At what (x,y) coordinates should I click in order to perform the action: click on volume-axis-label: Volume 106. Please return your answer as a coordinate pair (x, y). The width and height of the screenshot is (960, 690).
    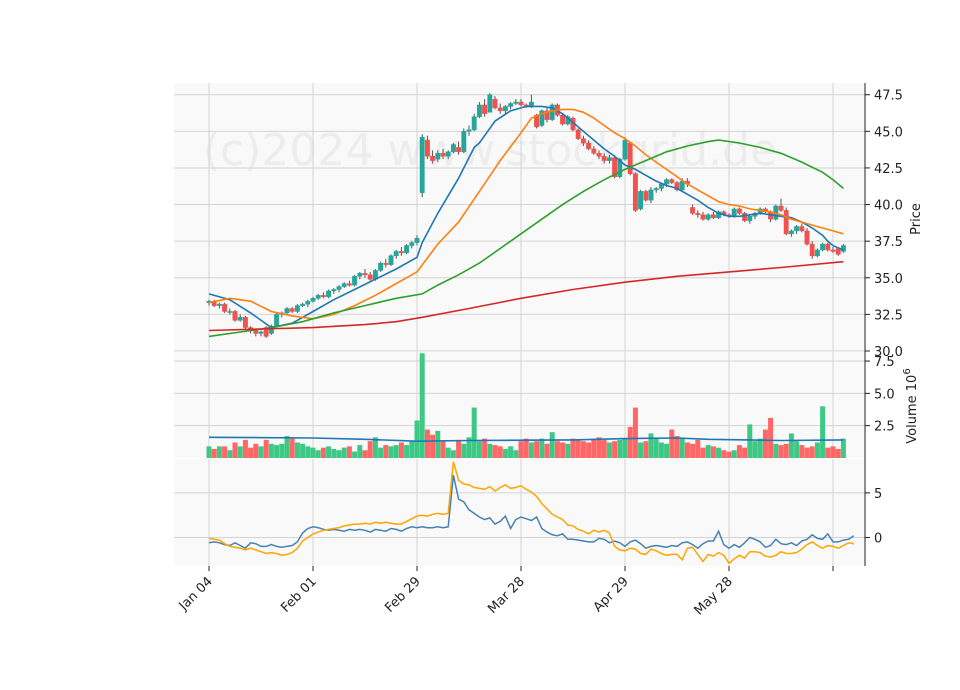
    Looking at the image, I should click on (911, 405).